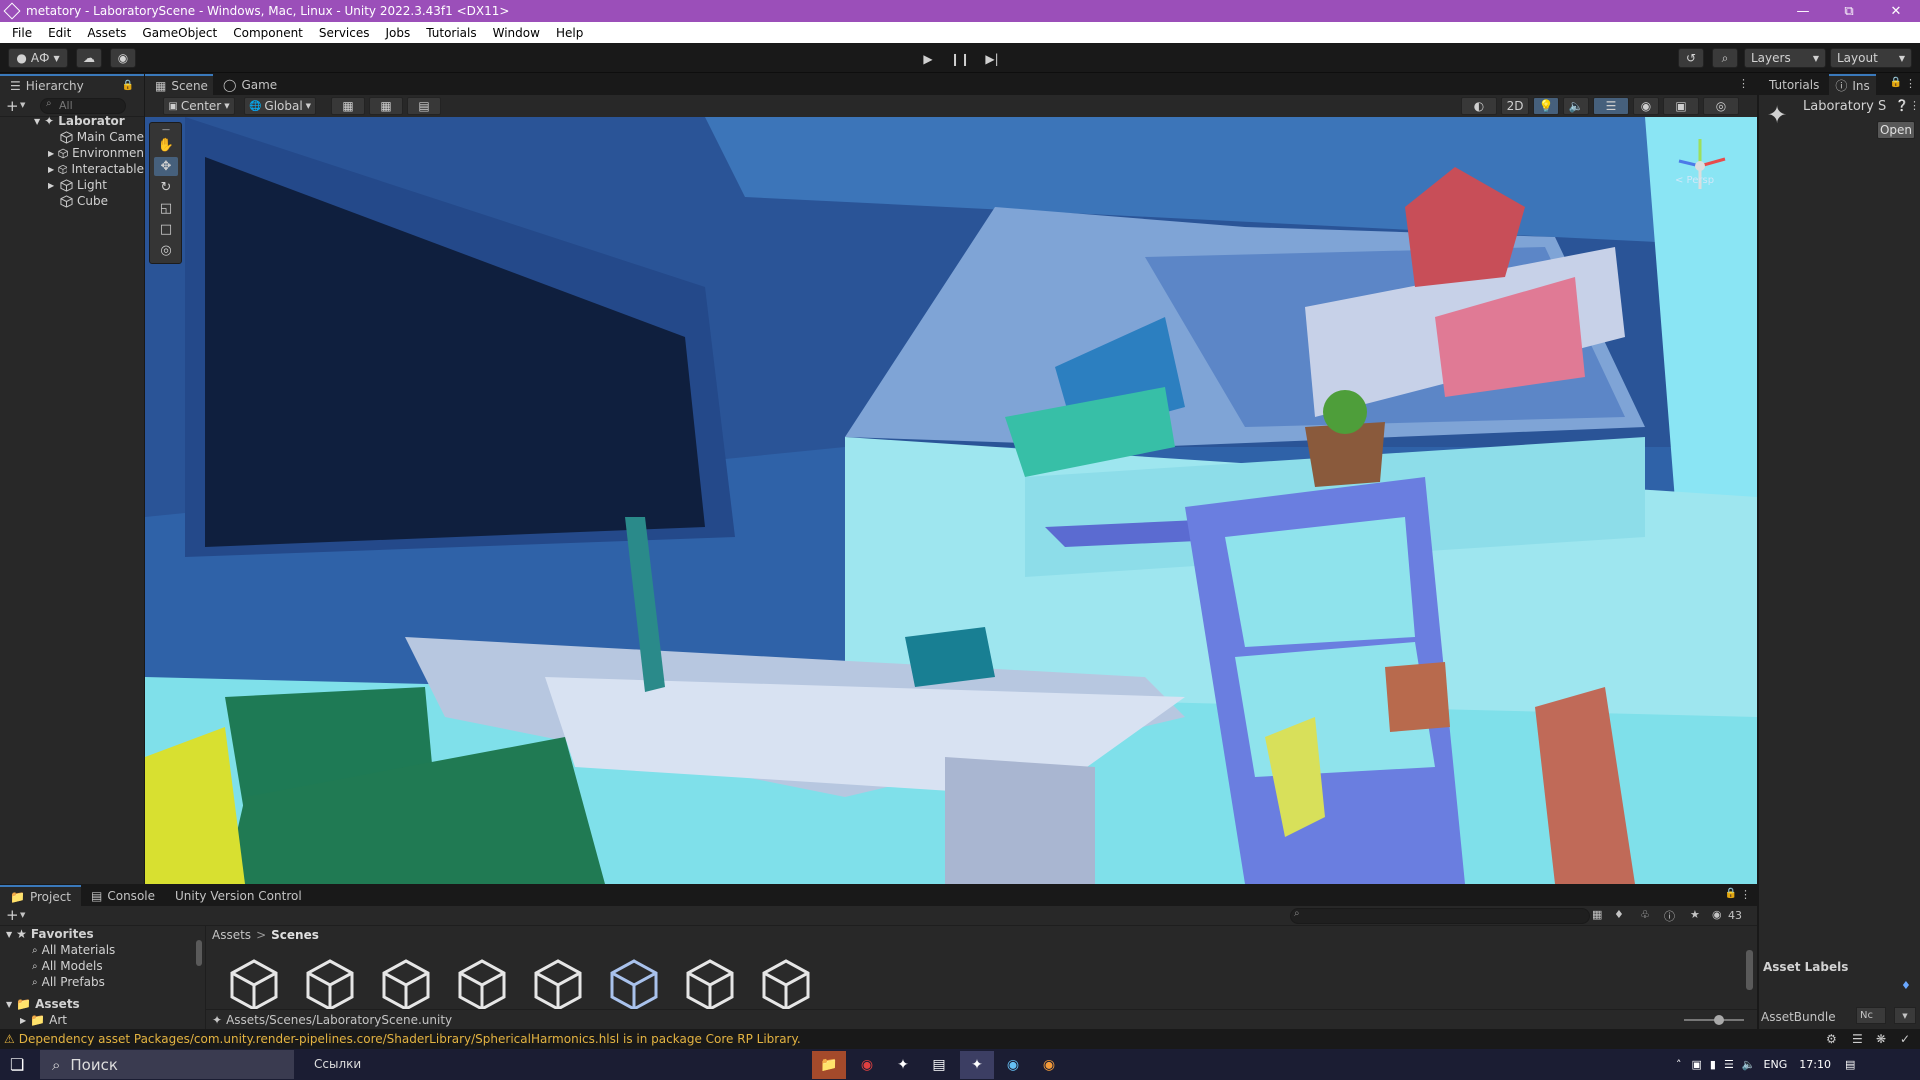 The image size is (1920, 1080). What do you see at coordinates (1852, 84) in the screenshot?
I see `tab-inspector: ⓘ Ins` at bounding box center [1852, 84].